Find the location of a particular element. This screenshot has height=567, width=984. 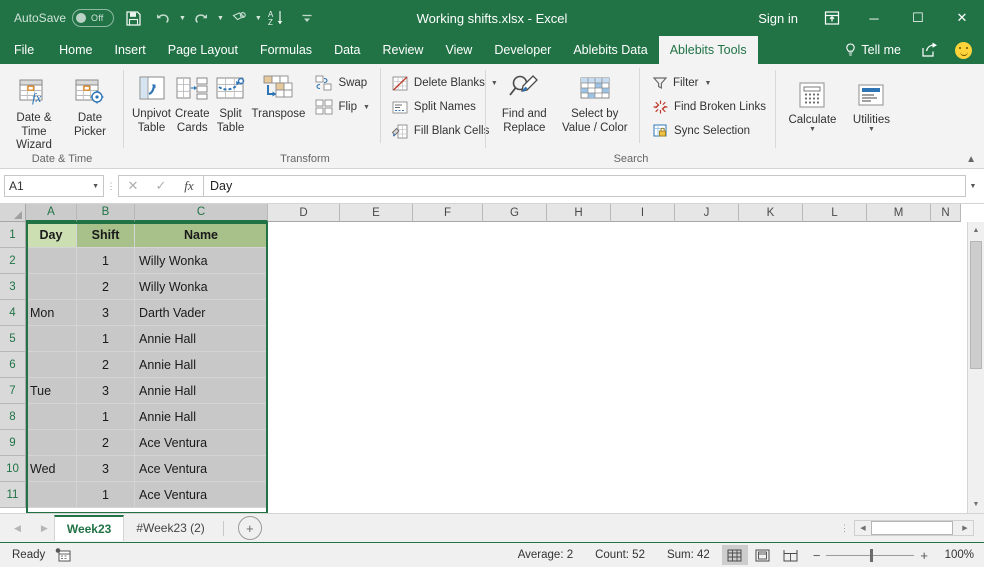

tab-insert: Insert is located at coordinates (130, 50).